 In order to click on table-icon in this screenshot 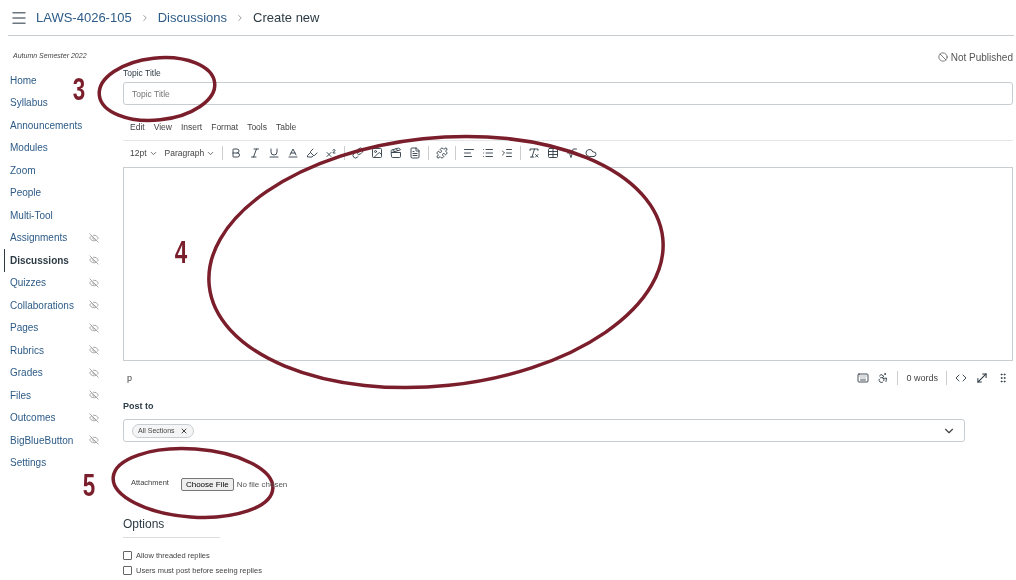, I will do `click(553, 153)`.